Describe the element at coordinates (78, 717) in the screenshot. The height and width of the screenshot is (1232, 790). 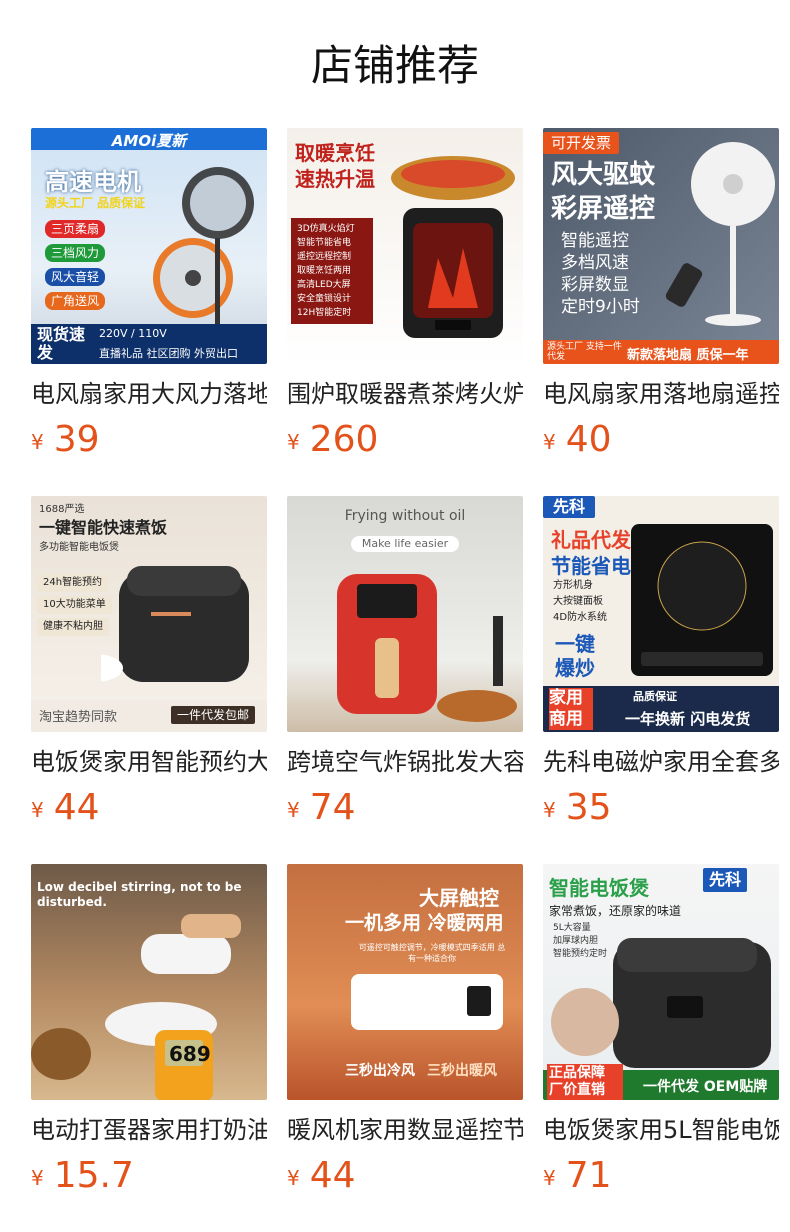
I see `footer-left: 淘宝趋势同款` at that location.